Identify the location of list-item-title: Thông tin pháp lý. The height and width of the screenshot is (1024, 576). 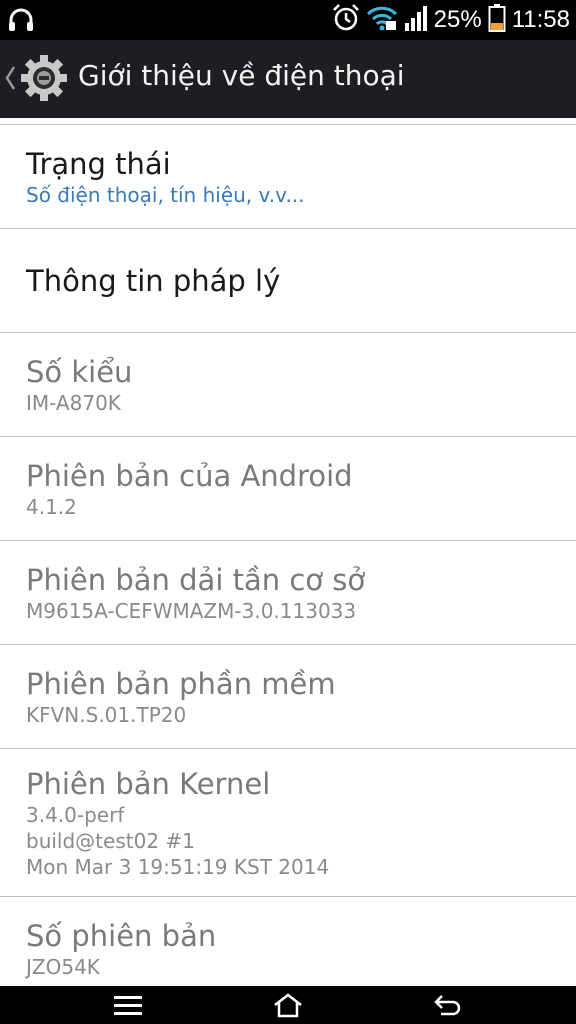
(153, 280).